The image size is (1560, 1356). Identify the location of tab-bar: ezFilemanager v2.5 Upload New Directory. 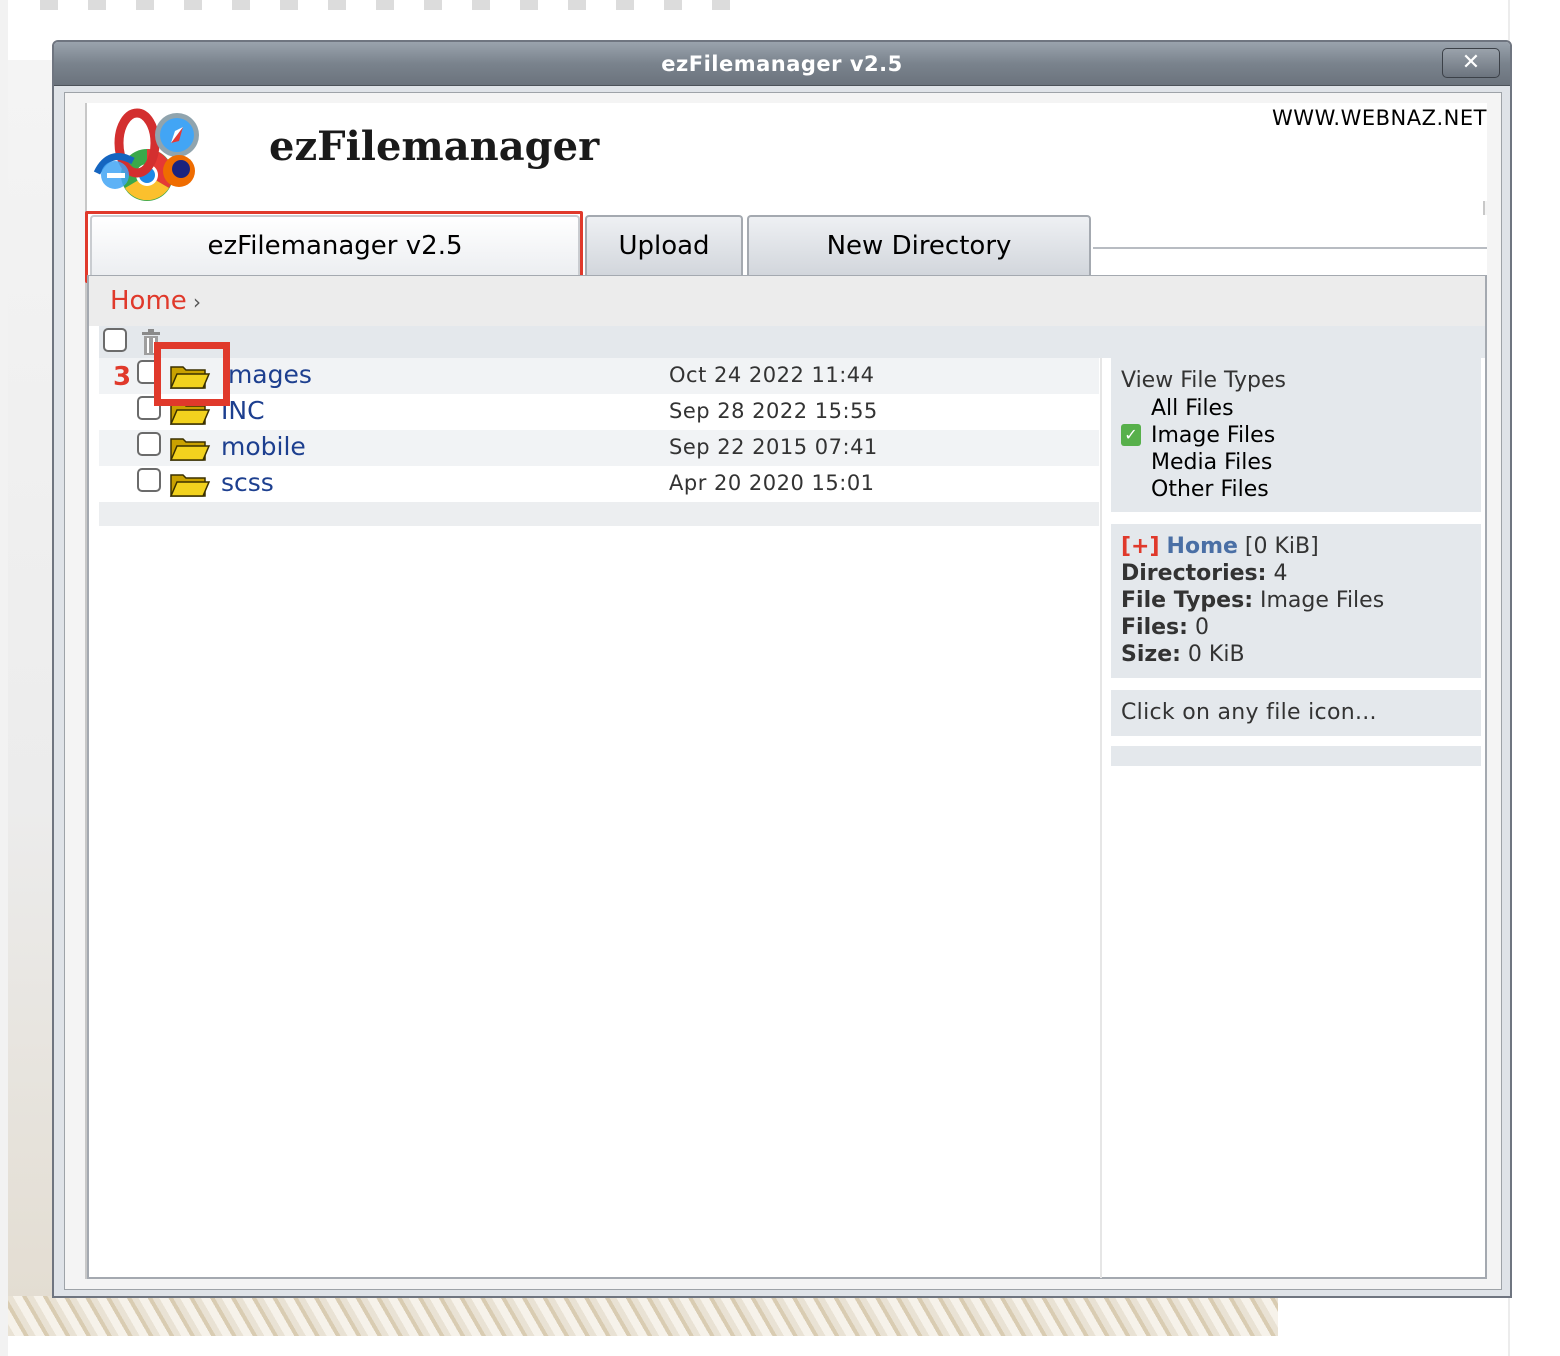
(786, 247).